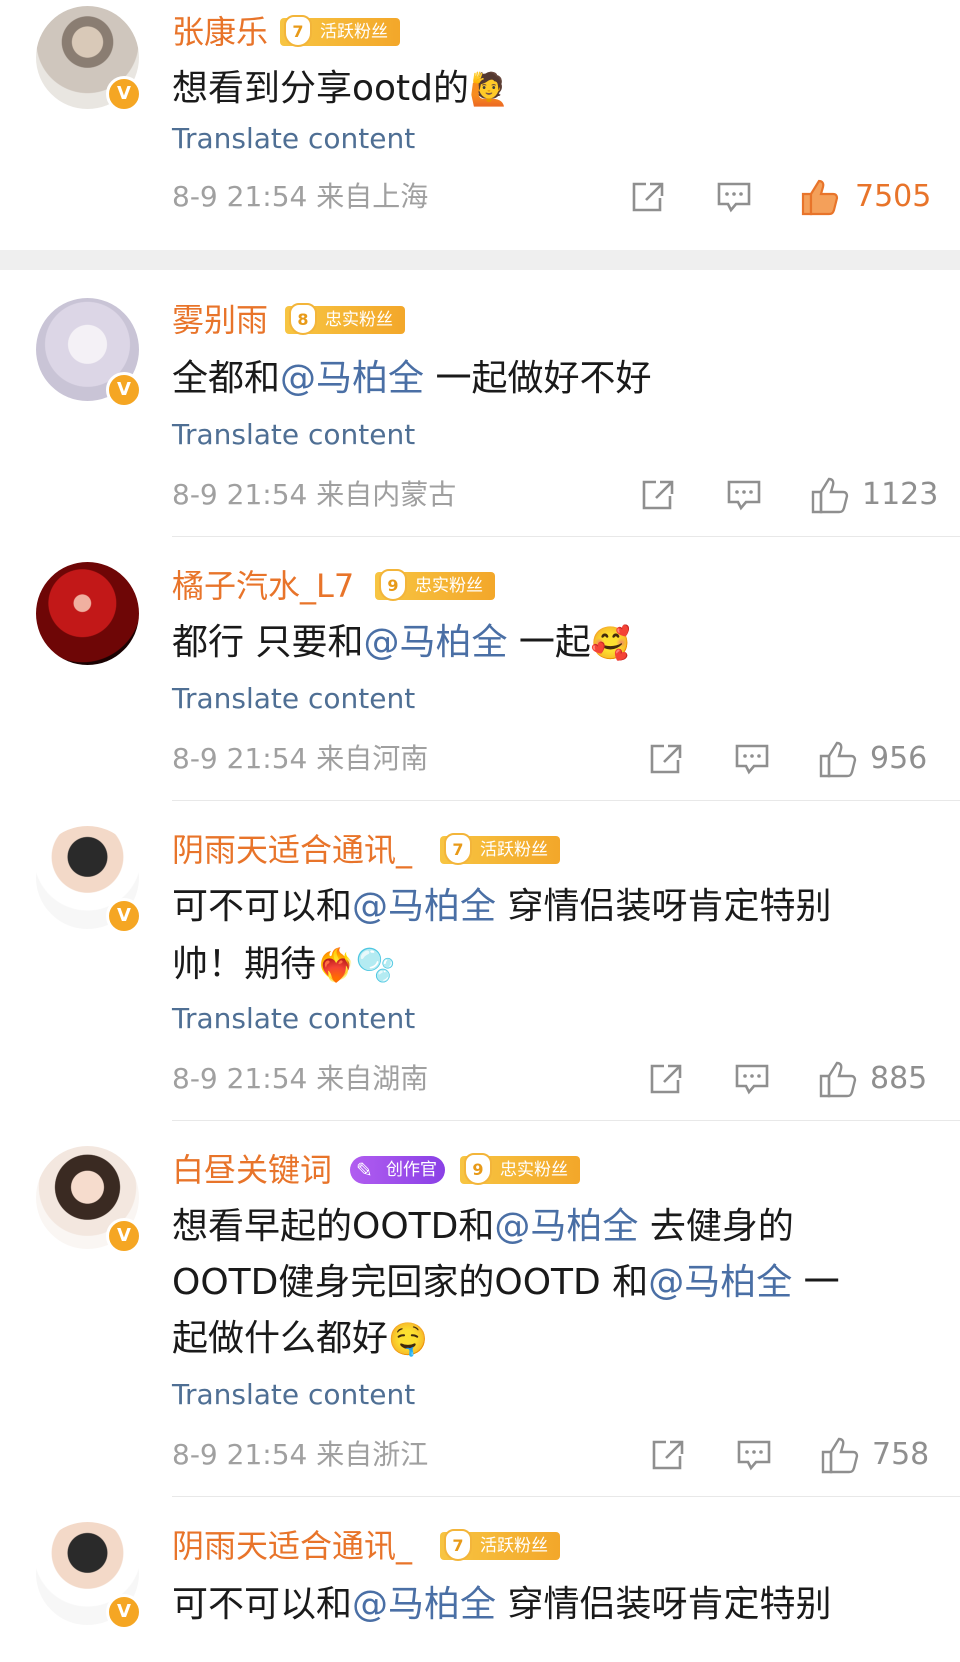  What do you see at coordinates (300, 197) in the screenshot?
I see `comment-meta: 8-9 21:54 来自上海` at bounding box center [300, 197].